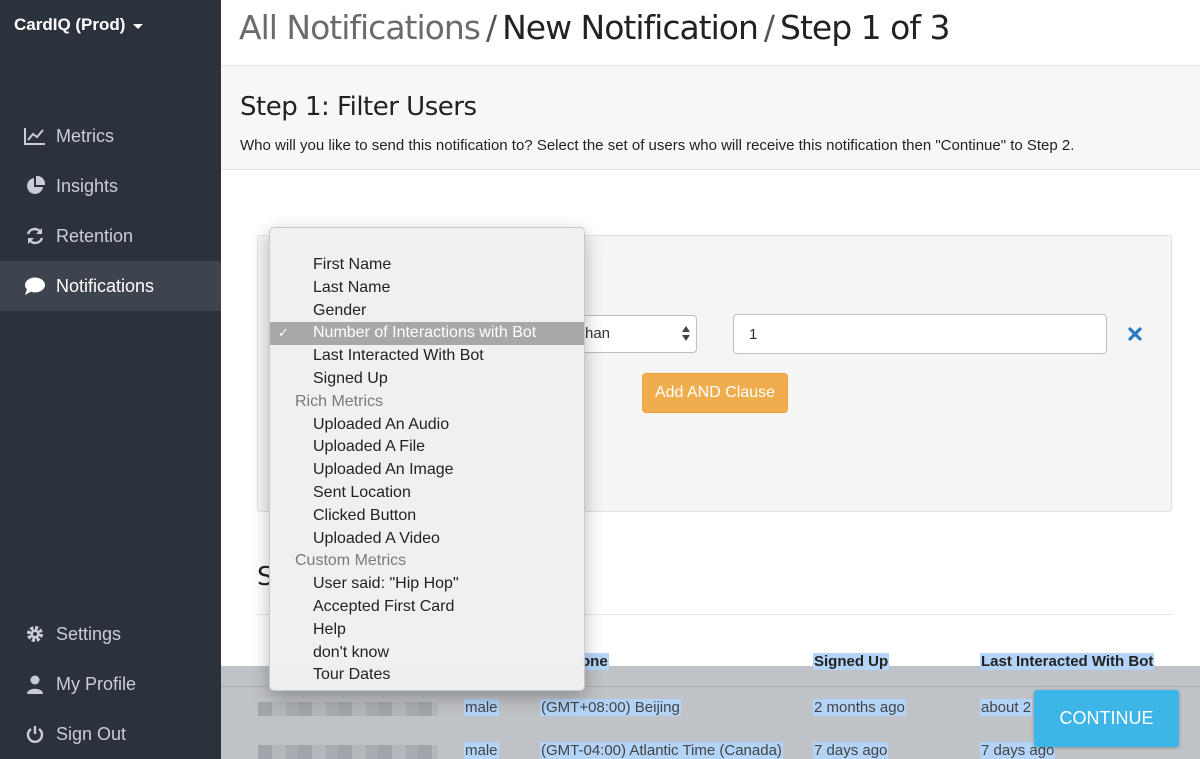  I want to click on menu-item: First Name, so click(427, 265).